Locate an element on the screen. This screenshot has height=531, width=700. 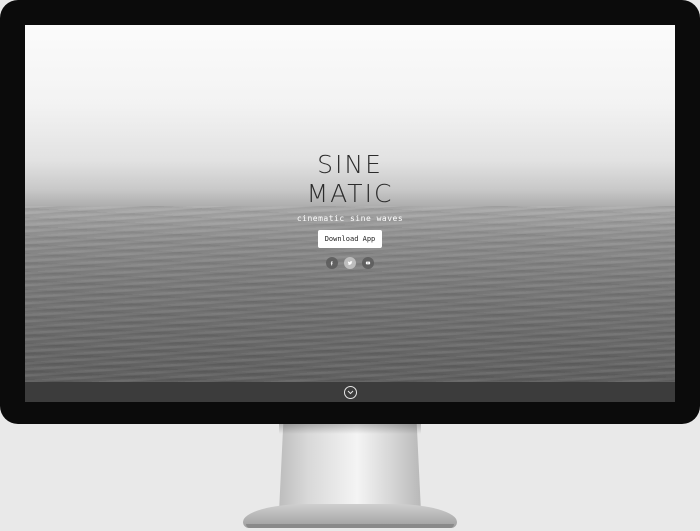
chevron-down-icon is located at coordinates (350, 392).